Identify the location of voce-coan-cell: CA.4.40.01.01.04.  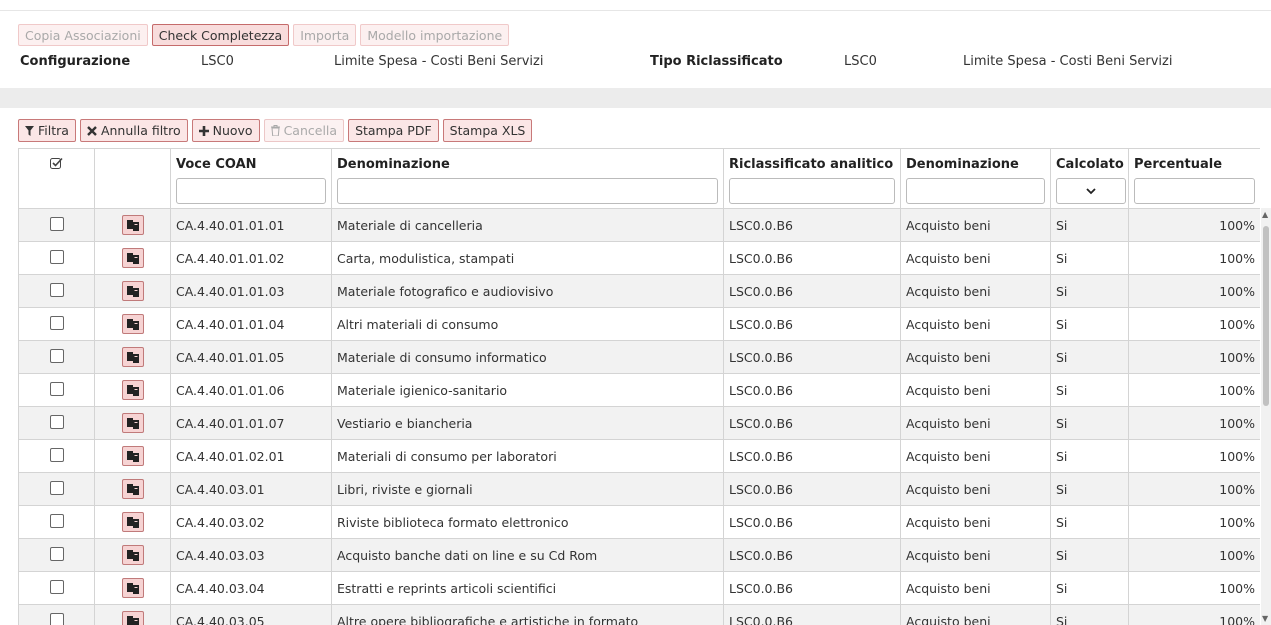
(251, 324).